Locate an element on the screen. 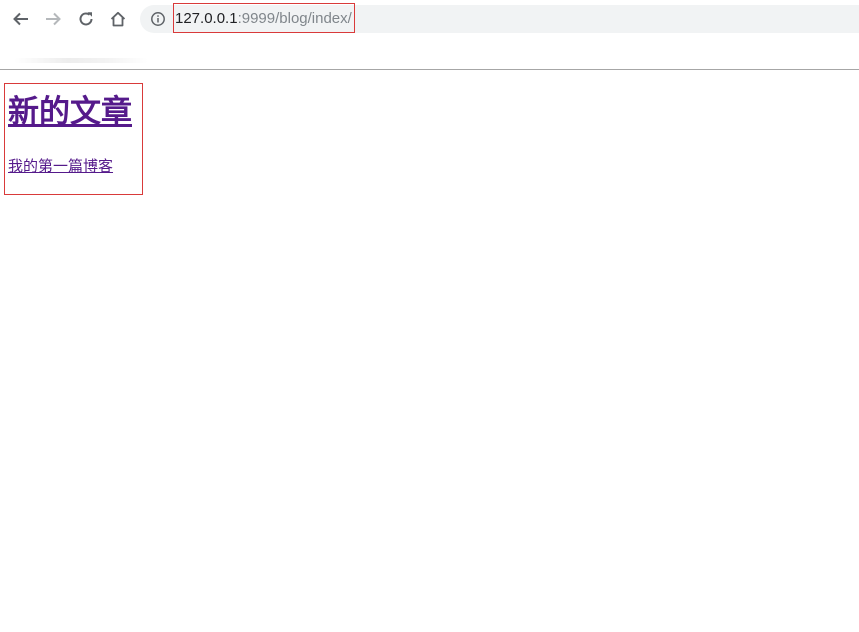  reload-icon is located at coordinates (86, 19).